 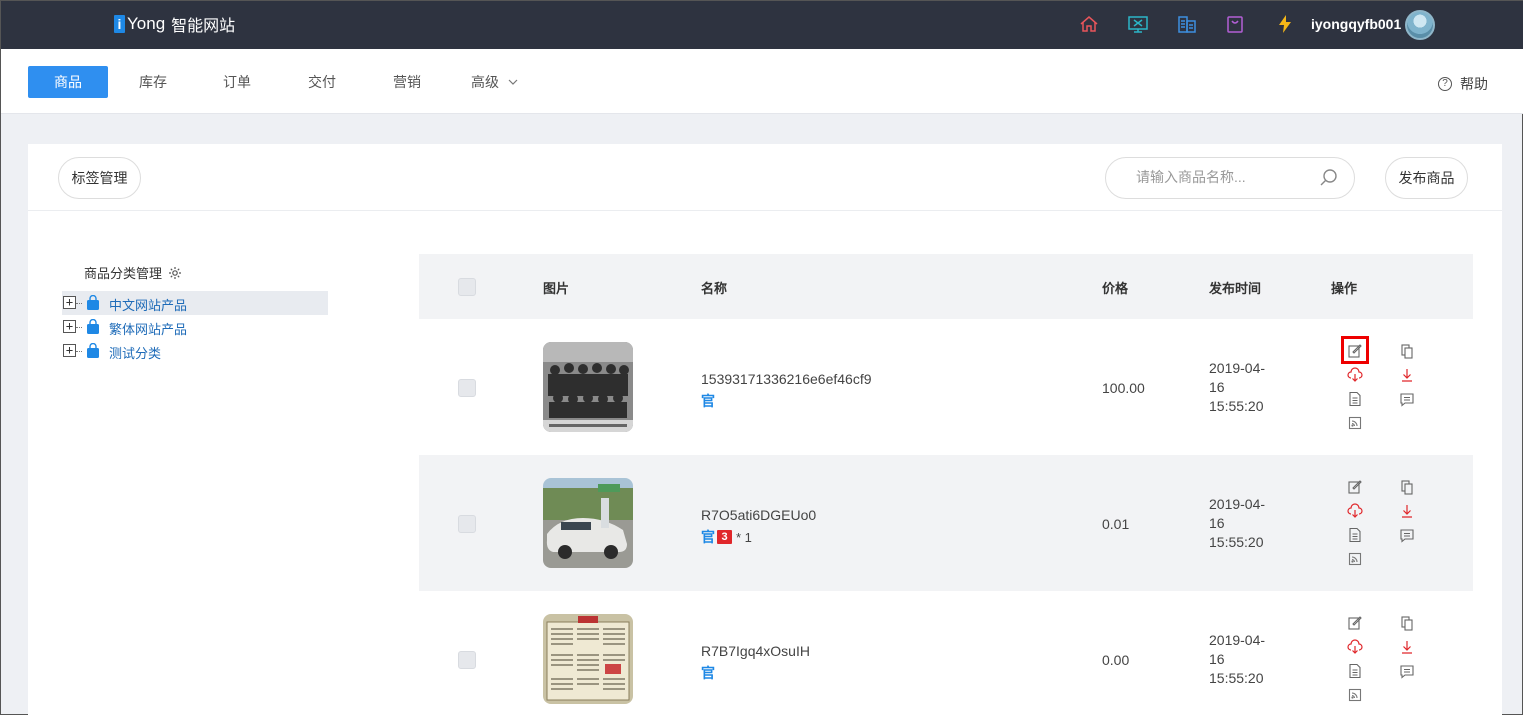 What do you see at coordinates (237, 82) in the screenshot?
I see `nav-tab-orders: 订单` at bounding box center [237, 82].